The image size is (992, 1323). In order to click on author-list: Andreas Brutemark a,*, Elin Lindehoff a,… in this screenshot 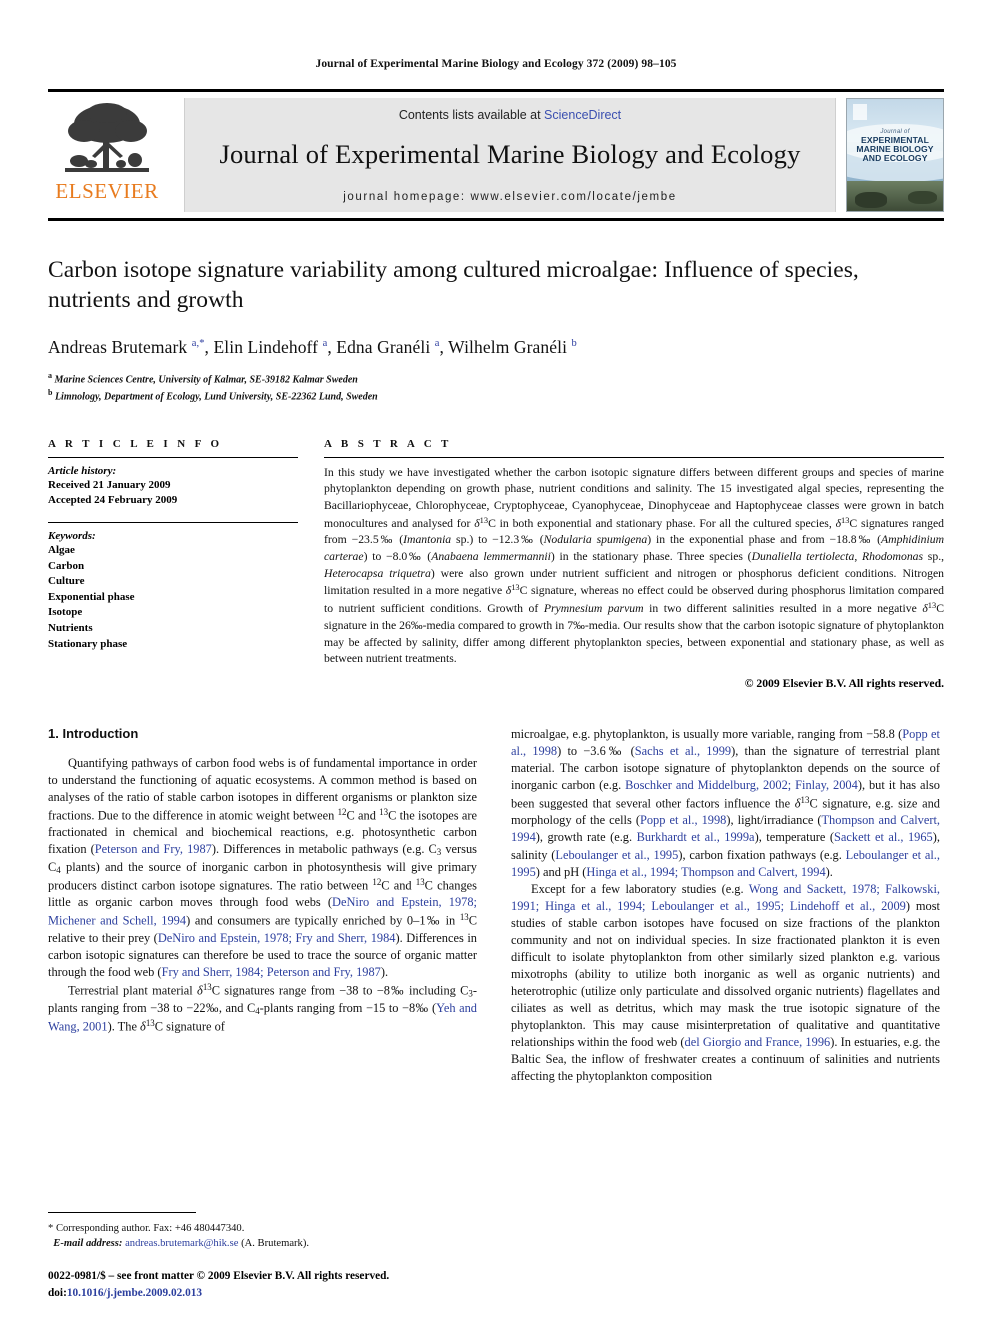, I will do `click(312, 347)`.